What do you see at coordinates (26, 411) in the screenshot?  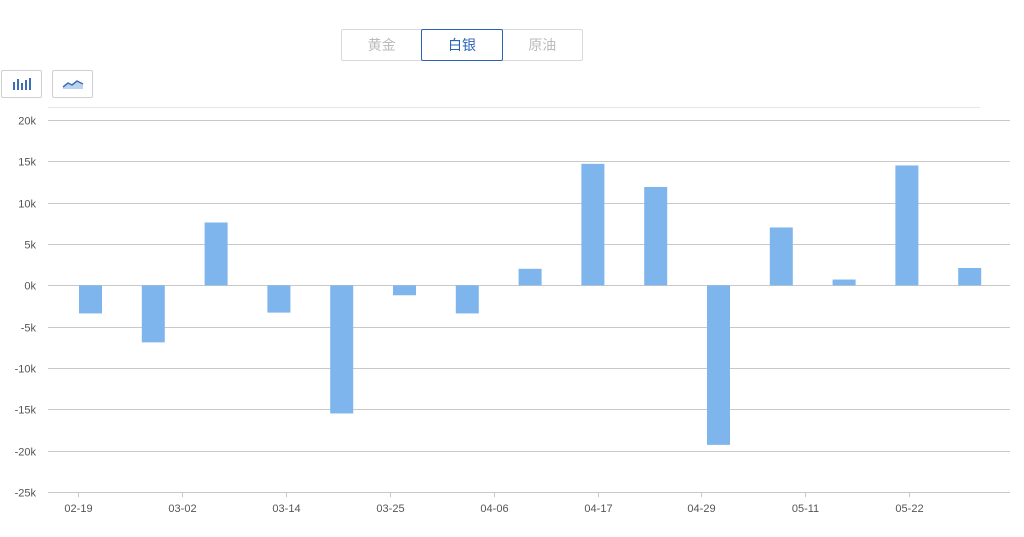 I see `y-tick-label: -15k` at bounding box center [26, 411].